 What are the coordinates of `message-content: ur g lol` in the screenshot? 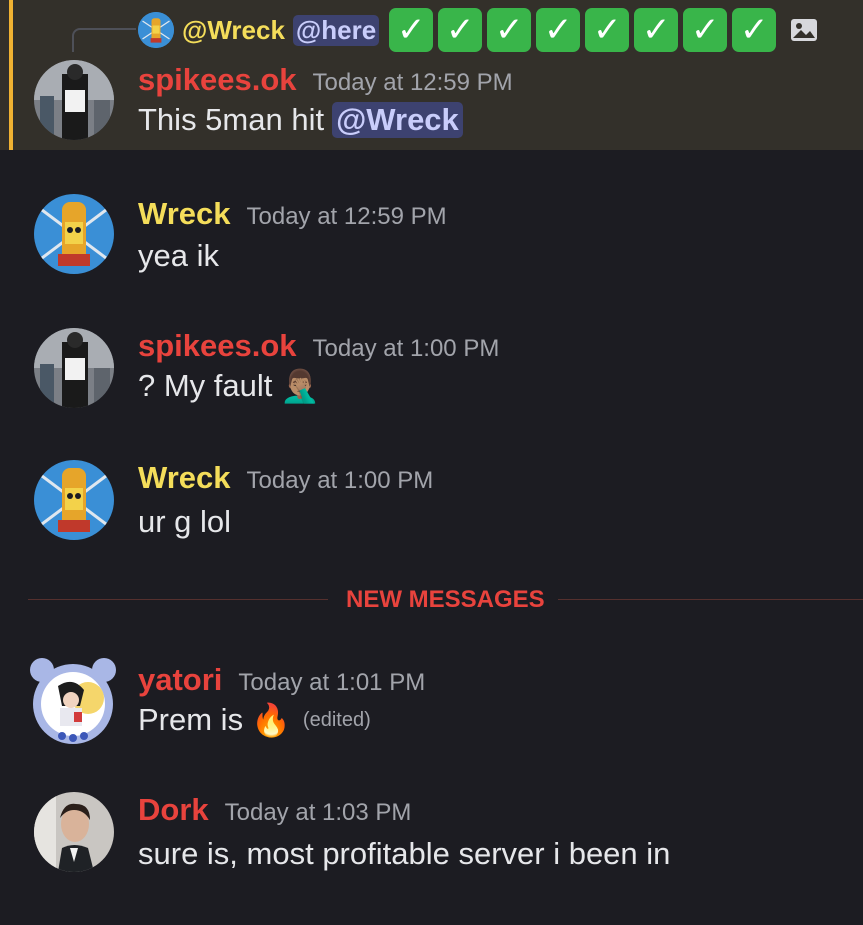 It's located at (184, 522).